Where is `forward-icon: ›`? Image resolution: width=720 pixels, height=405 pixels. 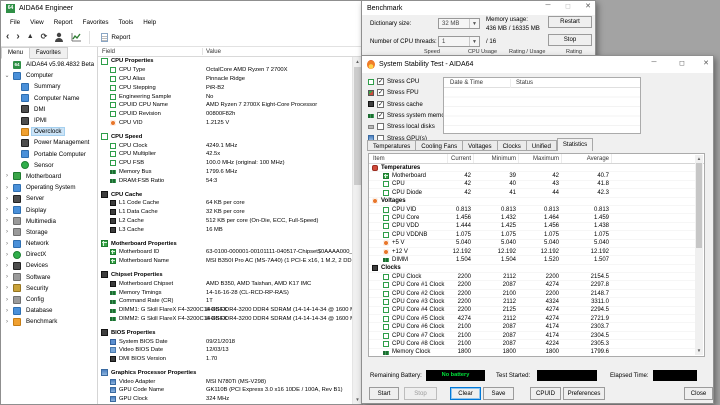 forward-icon: › is located at coordinates (17, 37).